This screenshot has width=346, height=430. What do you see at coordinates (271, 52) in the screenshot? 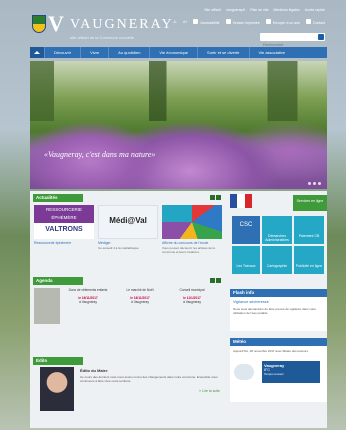
I see `nav-item-associative: Vie associative` at bounding box center [271, 52].